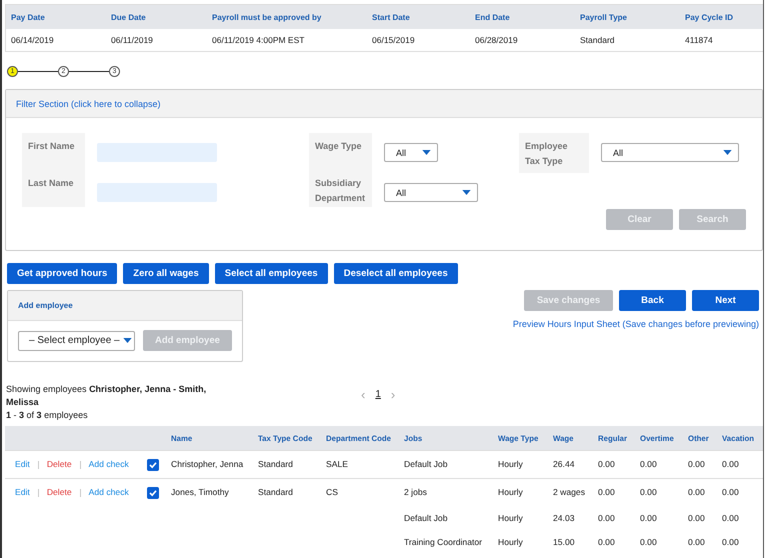 The image size is (768, 558). What do you see at coordinates (200, 492) in the screenshot?
I see `table-cell: Jones, Timothy` at bounding box center [200, 492].